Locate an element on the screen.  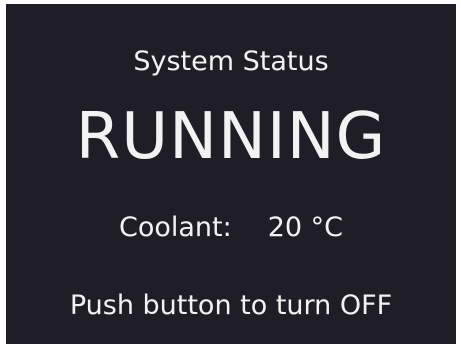
coolant-readout: Coolant: 20 °C is located at coordinates (231, 227).